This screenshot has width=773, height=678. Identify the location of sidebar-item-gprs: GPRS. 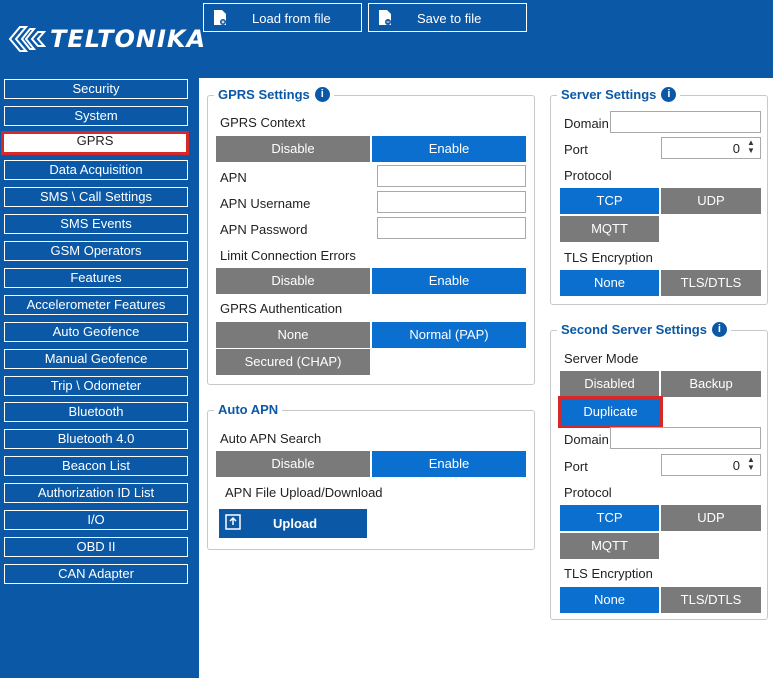
(95, 143).